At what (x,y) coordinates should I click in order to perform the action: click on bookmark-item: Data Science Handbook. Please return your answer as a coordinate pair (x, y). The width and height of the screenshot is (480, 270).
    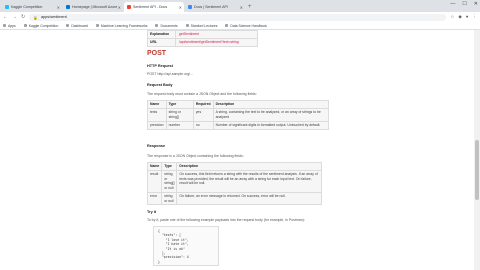
    Looking at the image, I should click on (246, 26).